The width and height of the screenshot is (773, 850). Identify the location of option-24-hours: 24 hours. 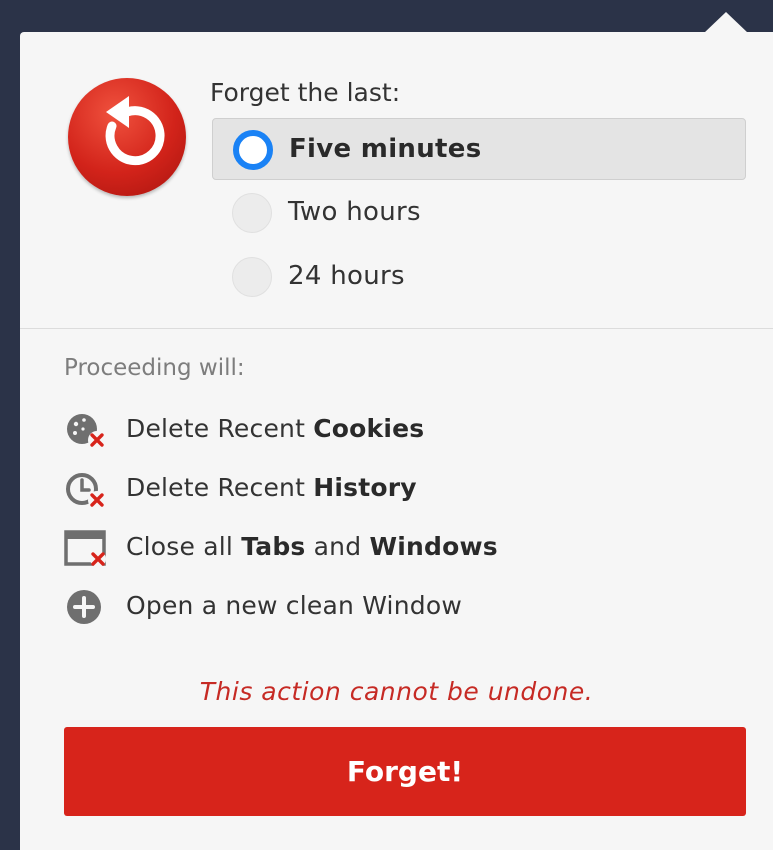
(479, 277).